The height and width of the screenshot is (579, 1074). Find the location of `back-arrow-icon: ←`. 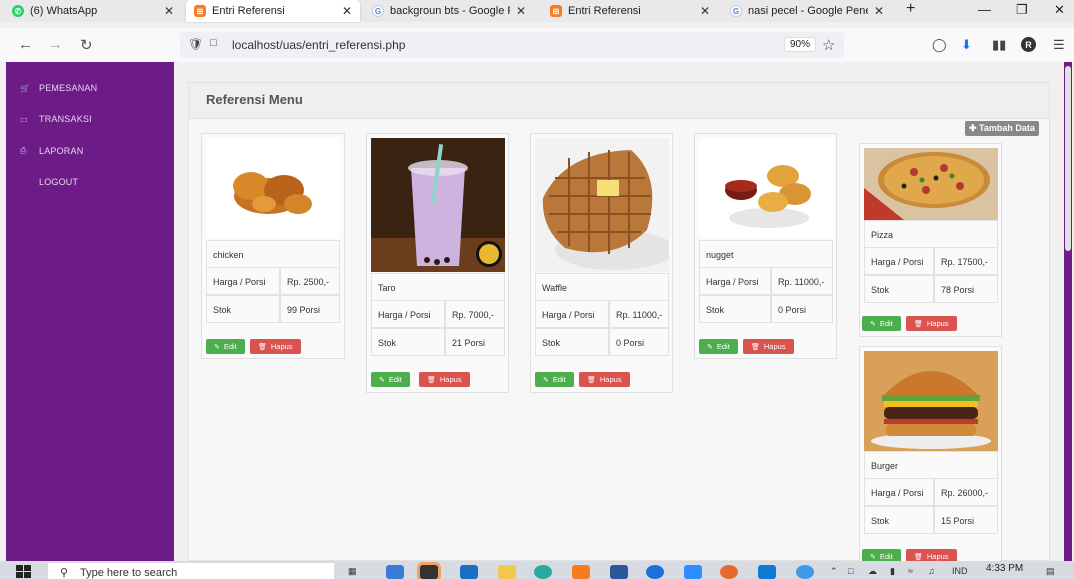

back-arrow-icon: ← is located at coordinates (25, 44).